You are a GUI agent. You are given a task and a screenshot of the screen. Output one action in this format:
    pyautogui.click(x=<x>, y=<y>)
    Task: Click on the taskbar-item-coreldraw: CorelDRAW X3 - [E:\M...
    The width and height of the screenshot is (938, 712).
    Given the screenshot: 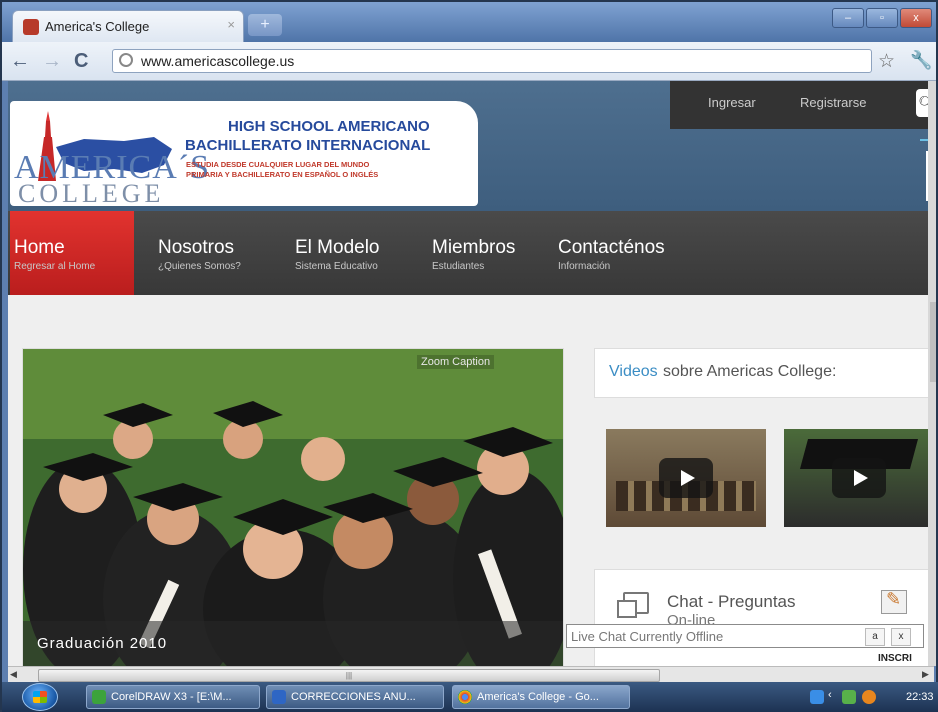 What is the action you would take?
    pyautogui.click(x=173, y=697)
    